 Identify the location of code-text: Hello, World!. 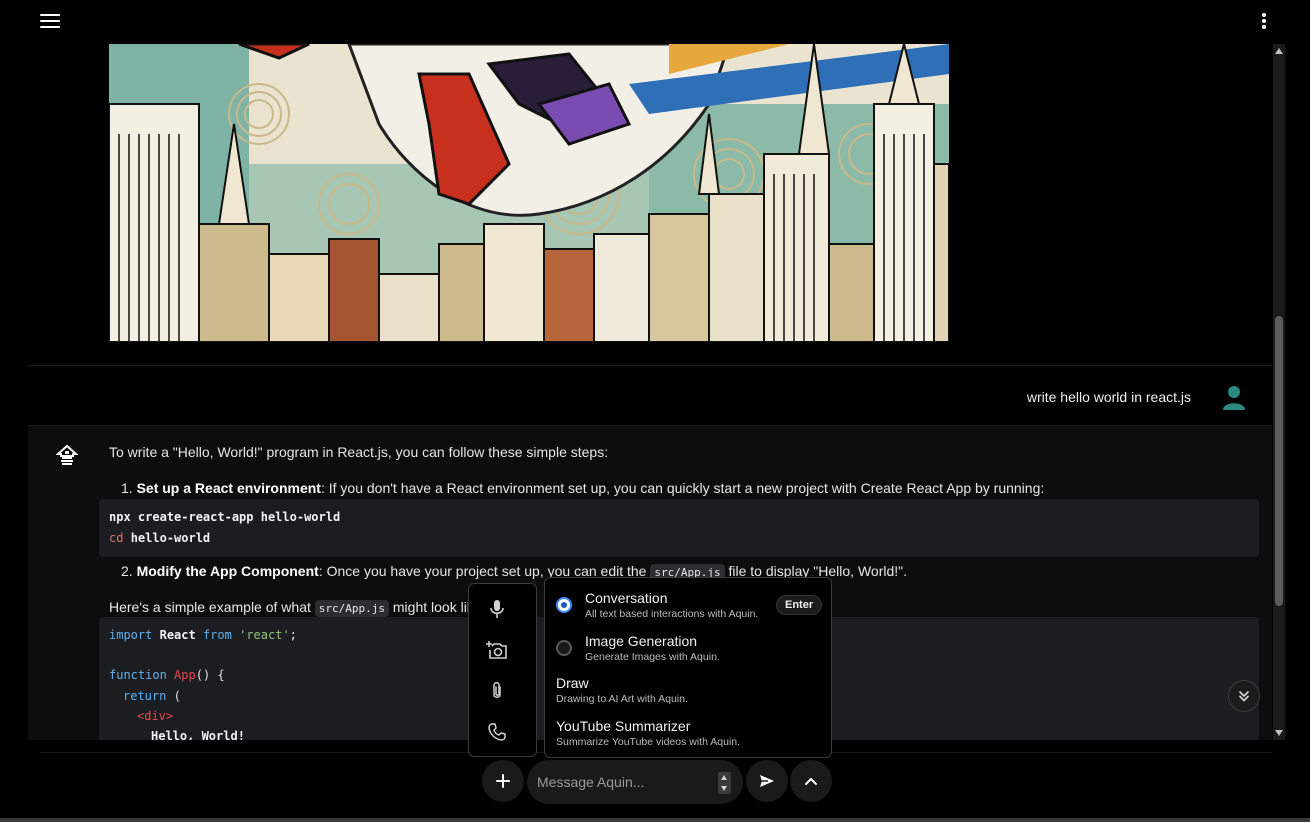
(198, 734).